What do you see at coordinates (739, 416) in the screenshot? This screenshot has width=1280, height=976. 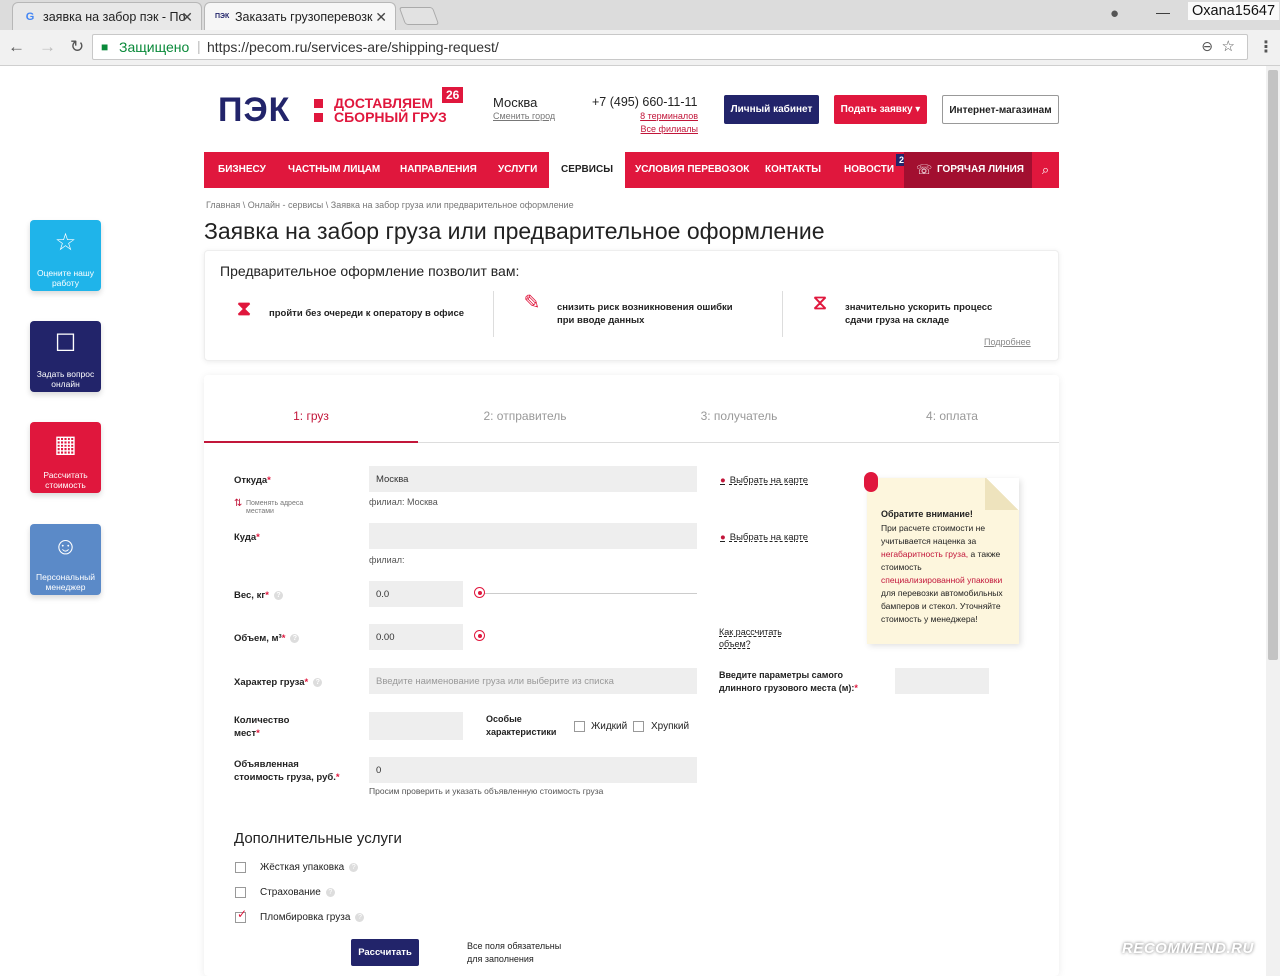 I see `step-tab-recipient: 3: получатель` at bounding box center [739, 416].